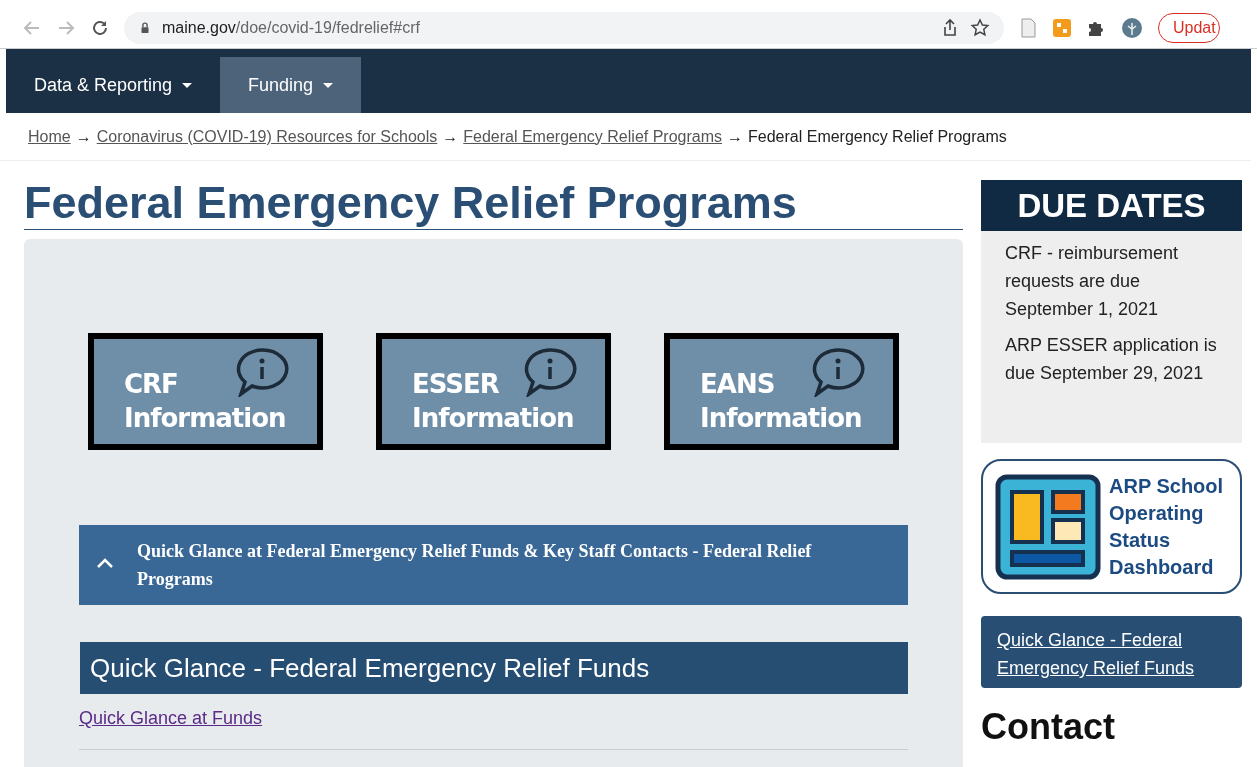 Image resolution: width=1257 pixels, height=767 pixels. Describe the element at coordinates (49, 136) in the screenshot. I see `breadcrumb-link: Home` at that location.